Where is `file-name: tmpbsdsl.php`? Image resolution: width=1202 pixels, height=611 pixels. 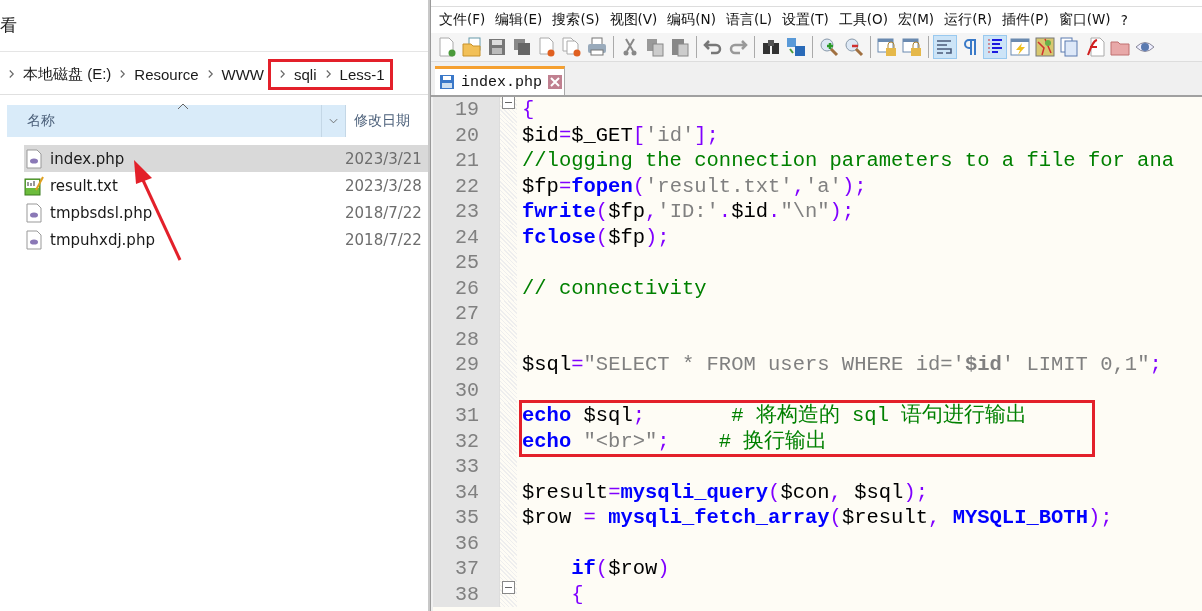 file-name: tmpbsdsl.php is located at coordinates (102, 212).